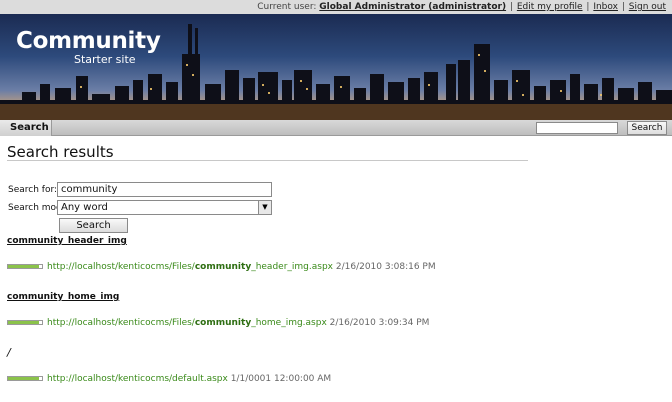 The height and width of the screenshot is (402, 672). Describe the element at coordinates (647, 128) in the screenshot. I see `header-search-button: Search` at that location.